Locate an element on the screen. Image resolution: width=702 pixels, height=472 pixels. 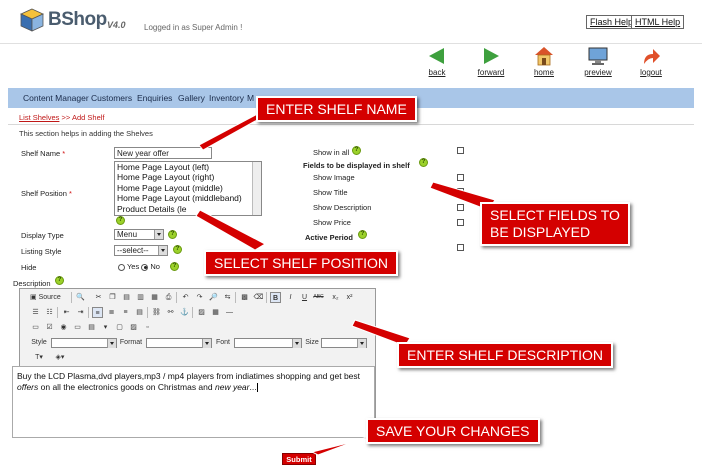
home-button: home is located at coordinates (544, 61).